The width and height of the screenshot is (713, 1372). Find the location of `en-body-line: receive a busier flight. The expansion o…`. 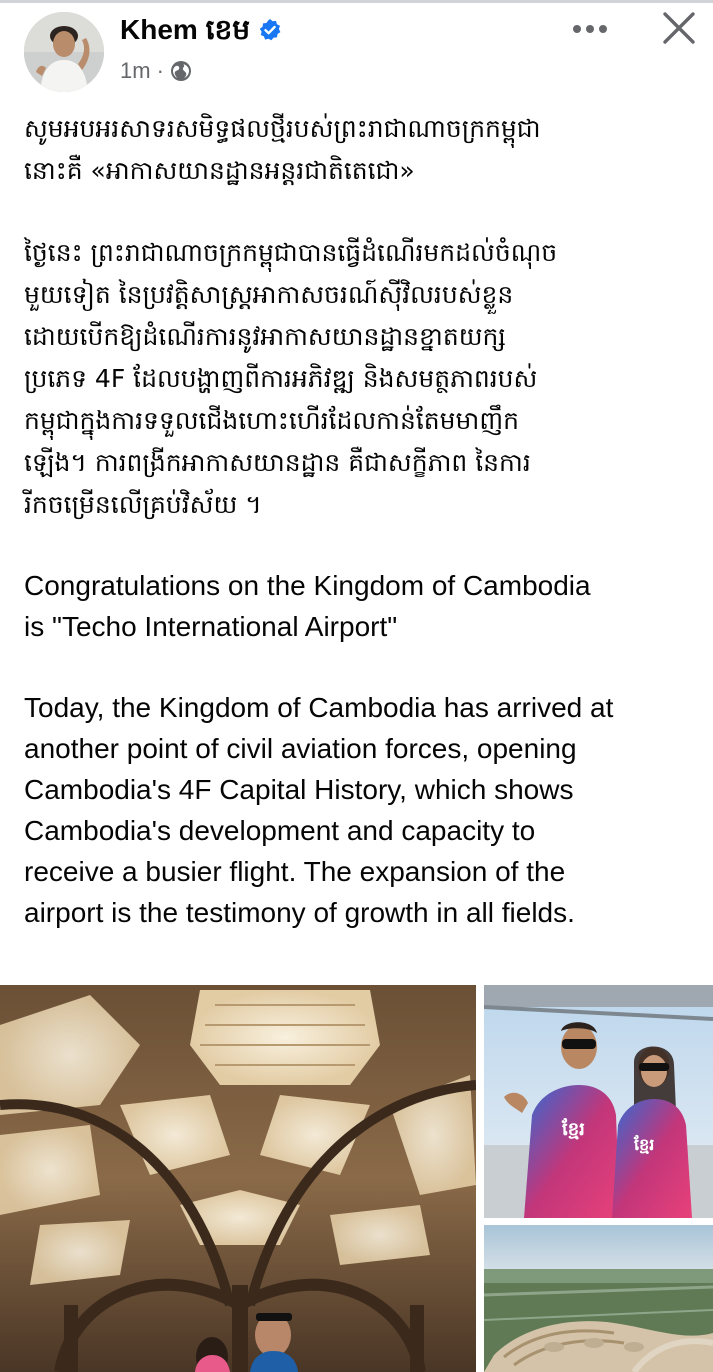

en-body-line: receive a busier flight. The expansion o… is located at coordinates (295, 871).